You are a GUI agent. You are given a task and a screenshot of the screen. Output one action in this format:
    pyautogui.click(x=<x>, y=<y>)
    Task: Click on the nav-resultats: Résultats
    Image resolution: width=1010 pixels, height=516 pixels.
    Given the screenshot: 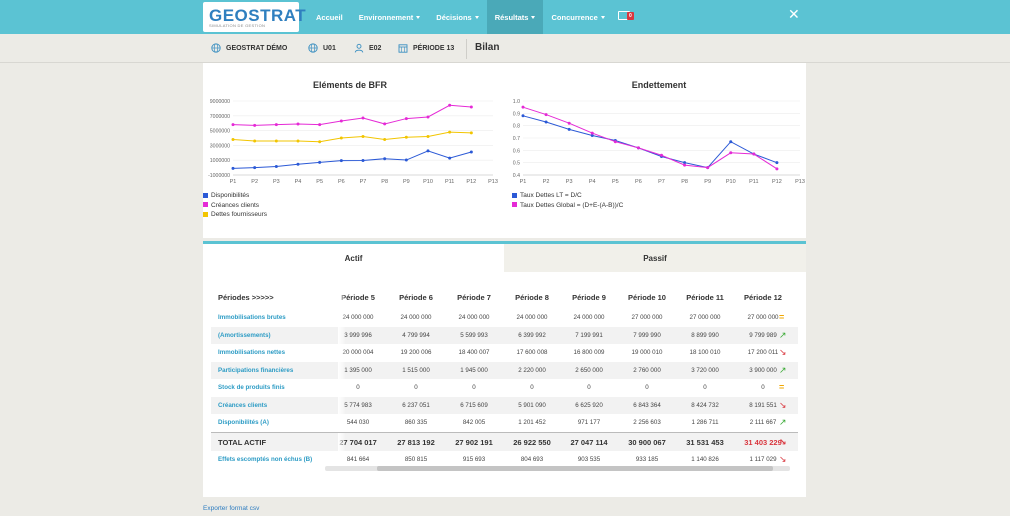 What is the action you would take?
    pyautogui.click(x=515, y=17)
    